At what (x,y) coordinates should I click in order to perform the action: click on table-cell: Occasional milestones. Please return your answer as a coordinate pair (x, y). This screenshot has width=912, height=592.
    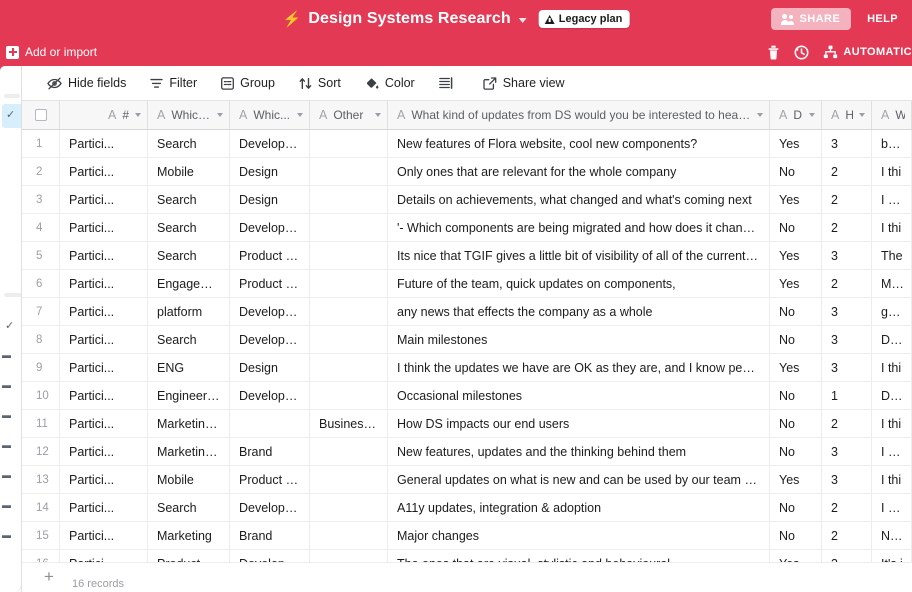
    Looking at the image, I should click on (579, 395).